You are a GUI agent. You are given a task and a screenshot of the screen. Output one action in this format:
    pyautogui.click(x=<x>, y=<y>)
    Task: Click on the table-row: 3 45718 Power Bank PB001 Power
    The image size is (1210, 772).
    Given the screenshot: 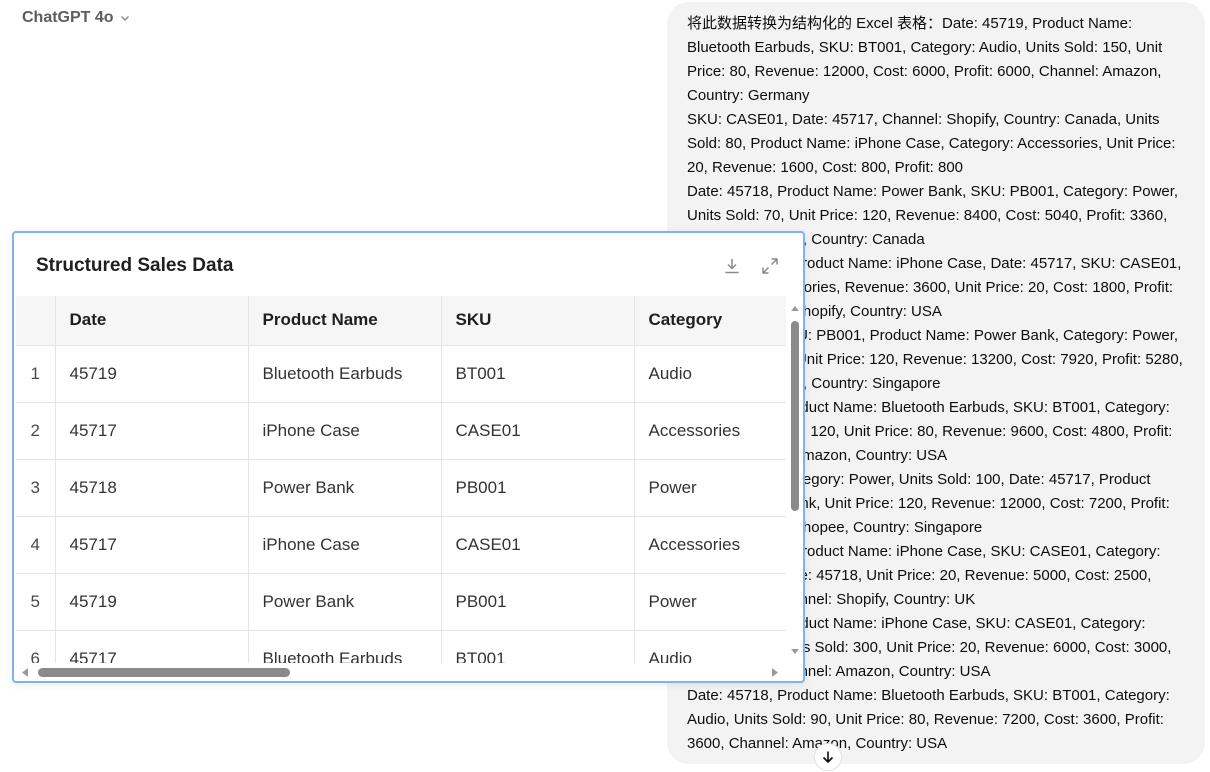 What is the action you would take?
    pyautogui.click(x=401, y=488)
    